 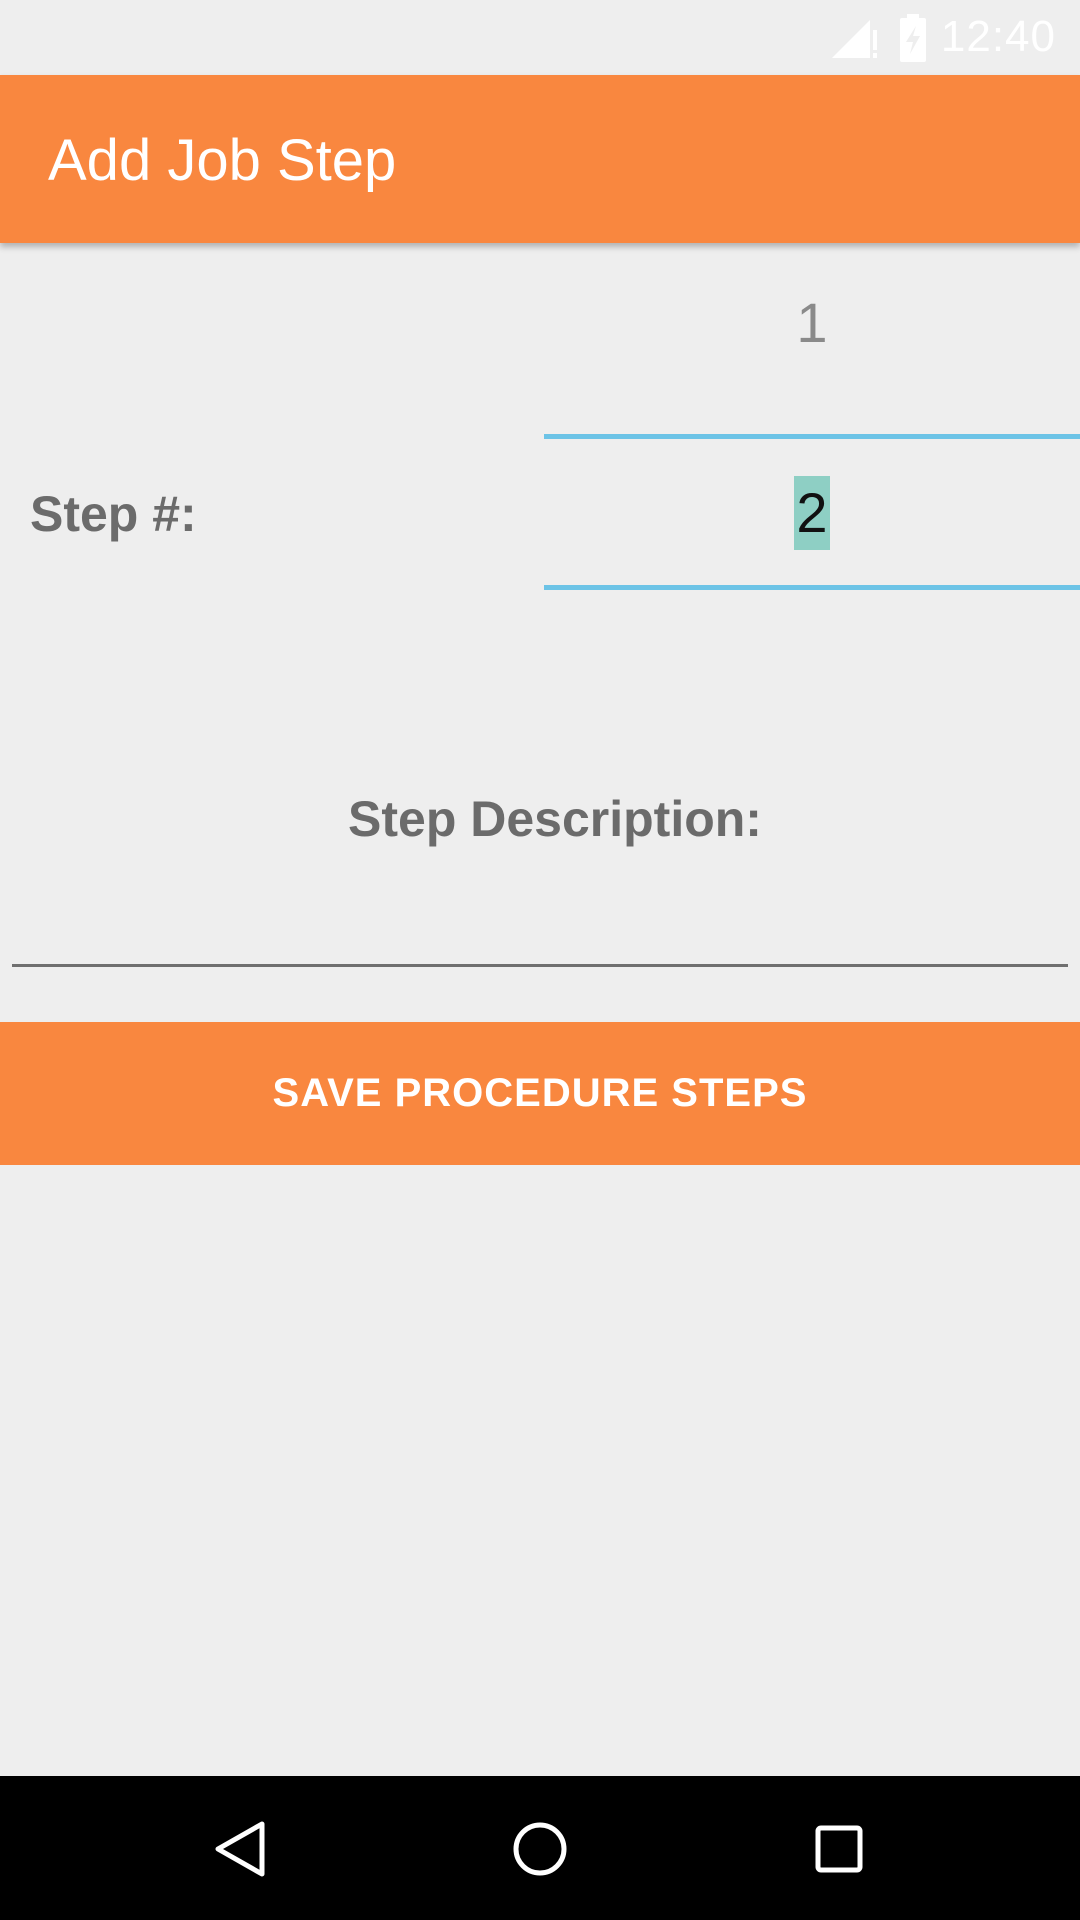 I want to click on step-number-input: 2, so click(x=812, y=513).